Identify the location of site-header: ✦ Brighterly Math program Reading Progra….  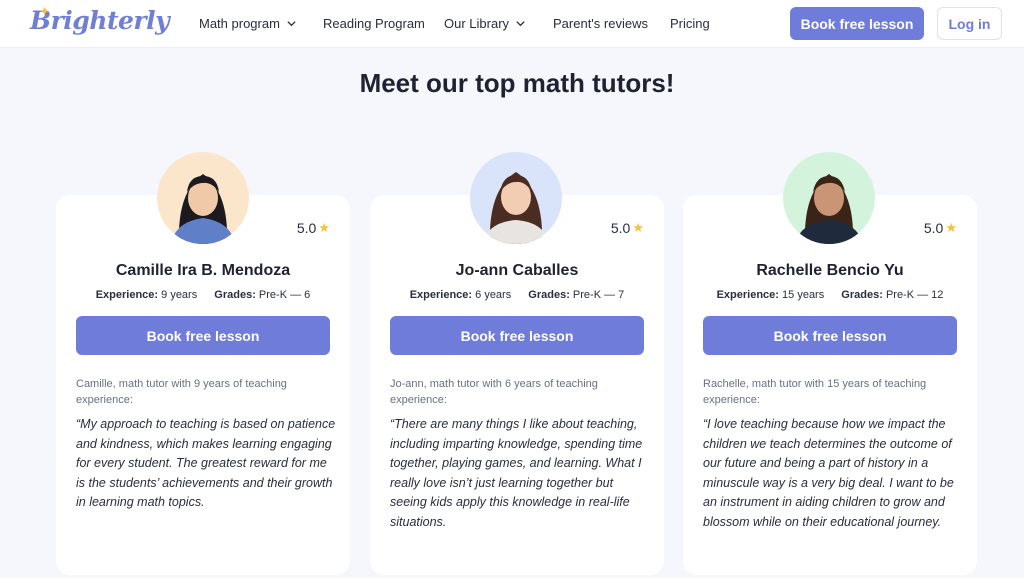
(512, 24).